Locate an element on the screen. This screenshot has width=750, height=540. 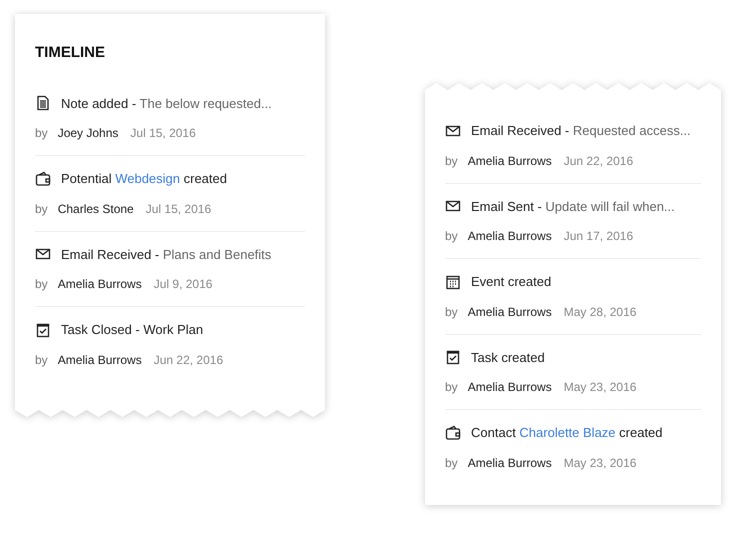
entry-title: Email Received - Plans and Benefits is located at coordinates (166, 255).